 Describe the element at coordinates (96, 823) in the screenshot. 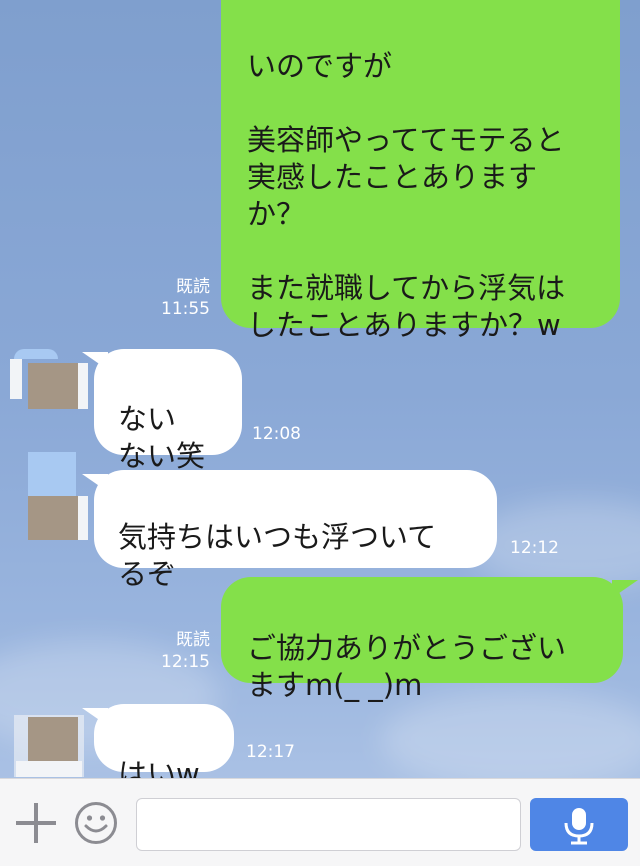

I see `smiley-icon` at that location.